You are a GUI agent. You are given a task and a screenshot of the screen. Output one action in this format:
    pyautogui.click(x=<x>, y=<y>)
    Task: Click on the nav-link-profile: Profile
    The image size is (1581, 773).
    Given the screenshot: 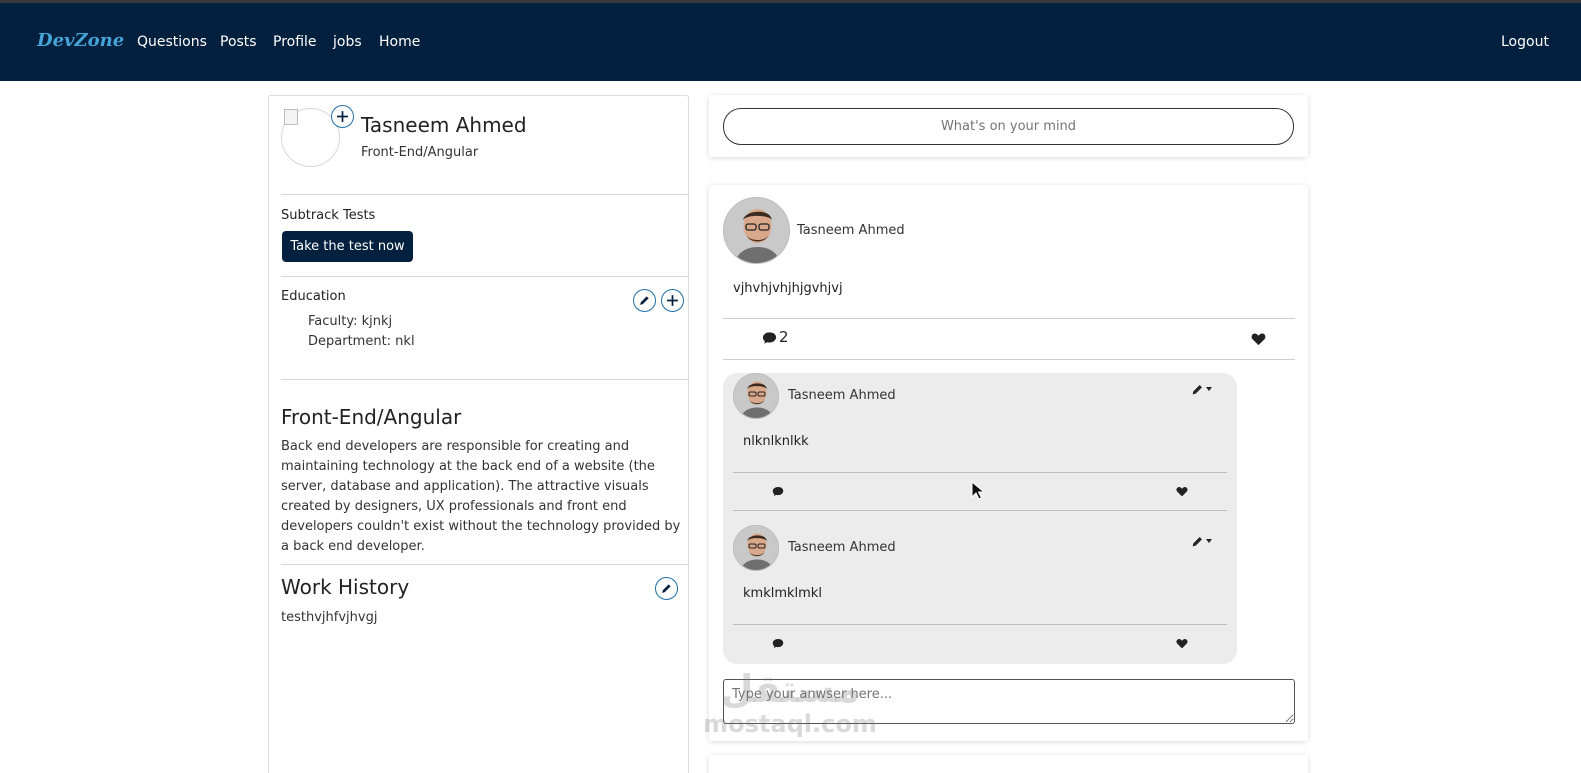 What is the action you would take?
    pyautogui.click(x=295, y=42)
    